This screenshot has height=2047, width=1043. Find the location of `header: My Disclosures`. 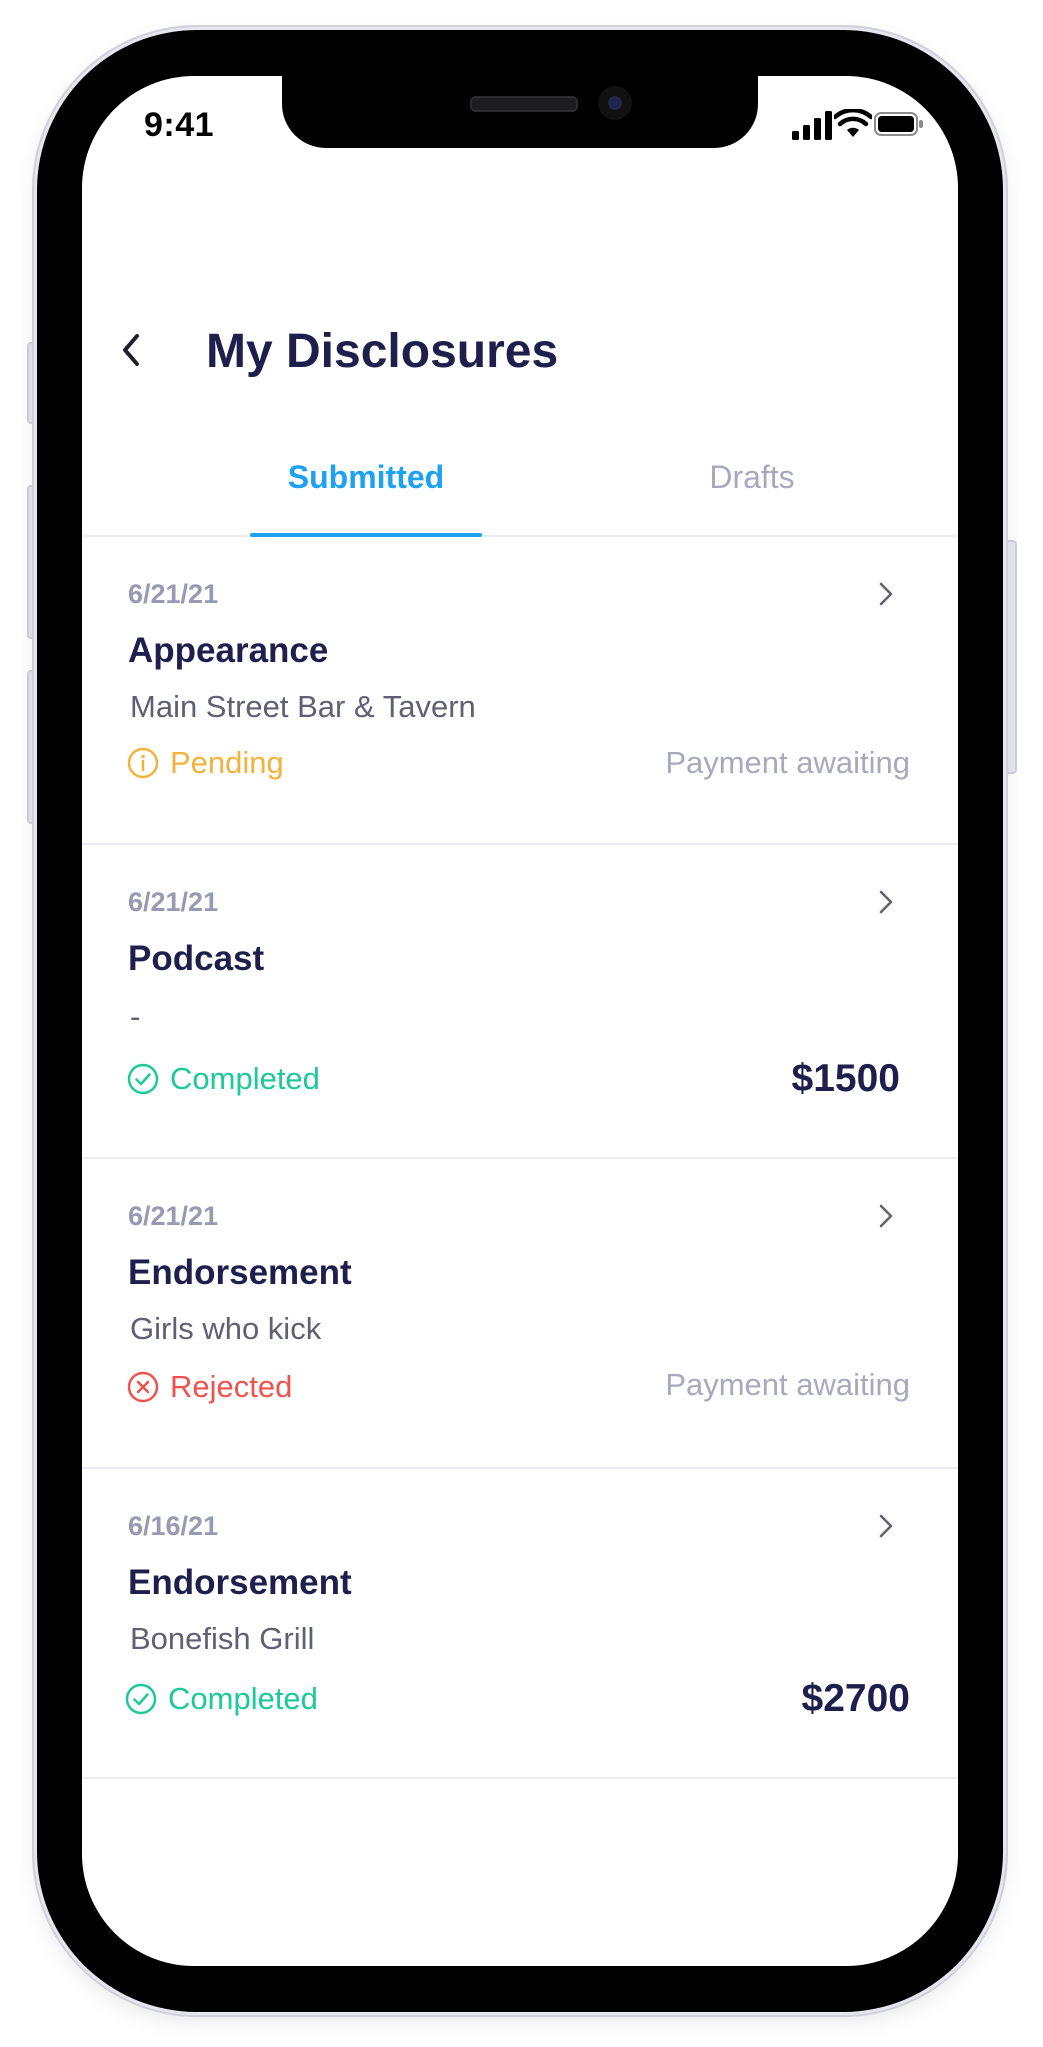

header: My Disclosures is located at coordinates (520, 356).